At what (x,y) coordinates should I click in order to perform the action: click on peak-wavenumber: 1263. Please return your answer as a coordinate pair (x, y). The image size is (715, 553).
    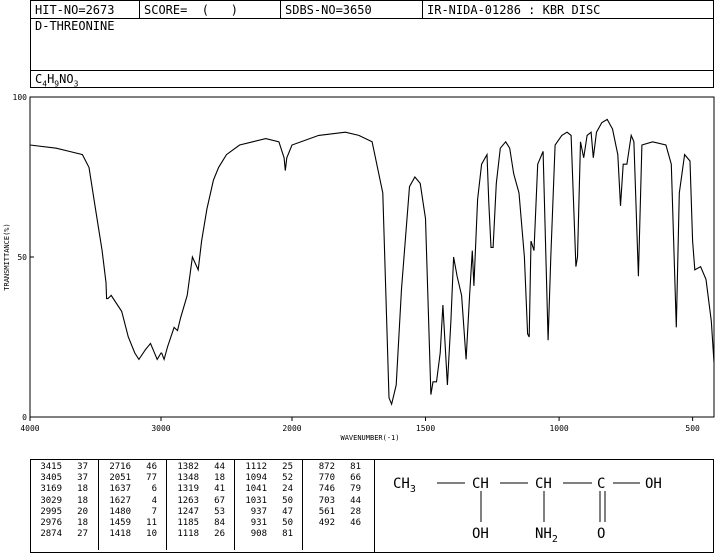
    Looking at the image, I should click on (188, 500).